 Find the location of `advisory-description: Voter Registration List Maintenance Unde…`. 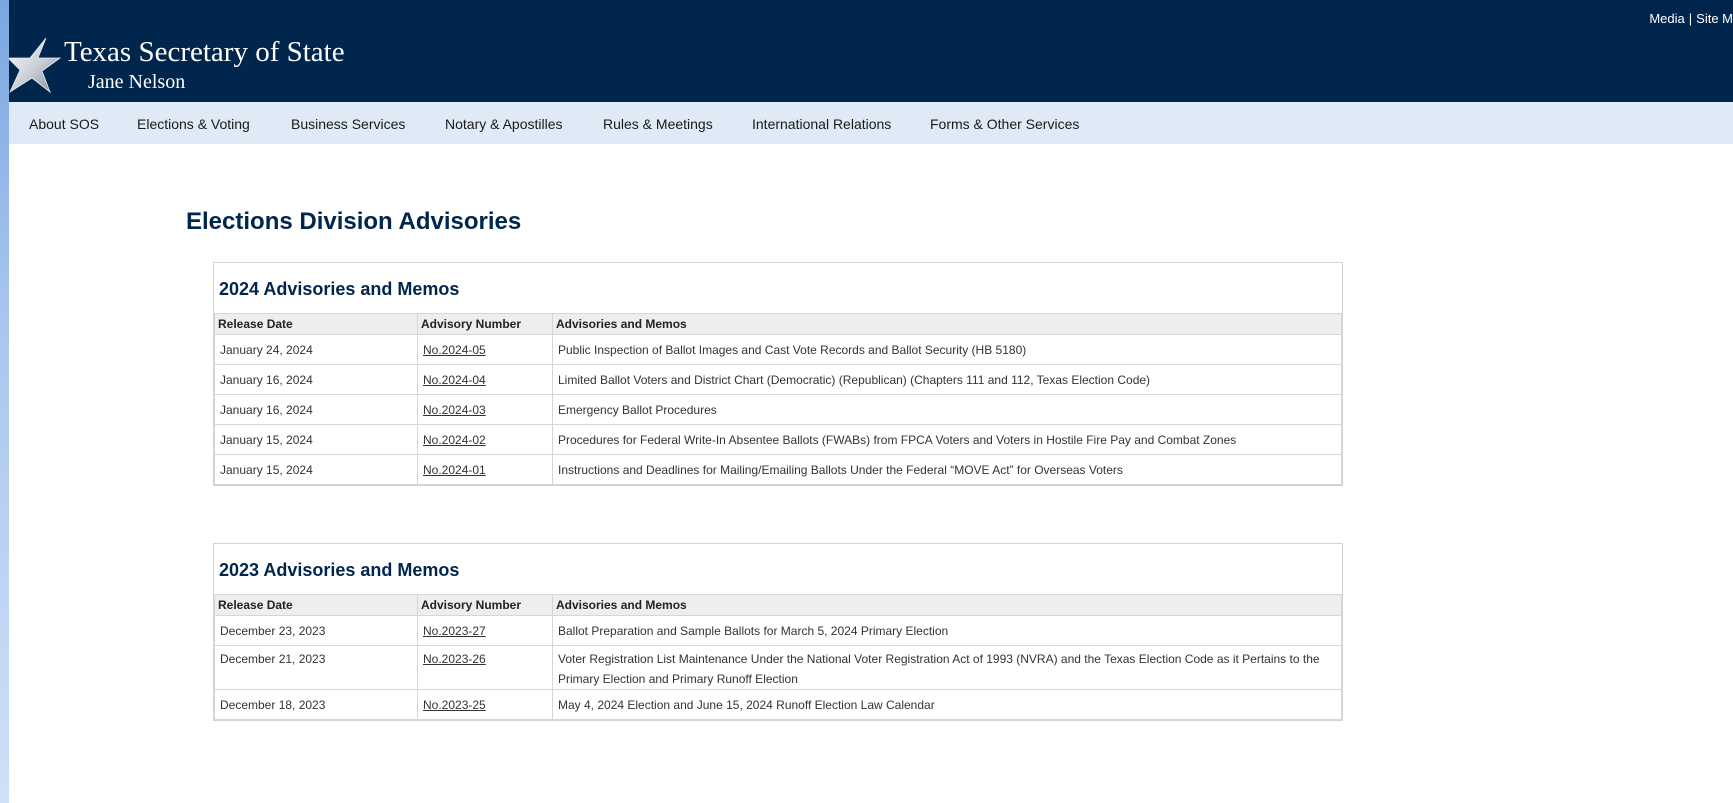

advisory-description: Voter Registration List Maintenance Unde… is located at coordinates (947, 667).